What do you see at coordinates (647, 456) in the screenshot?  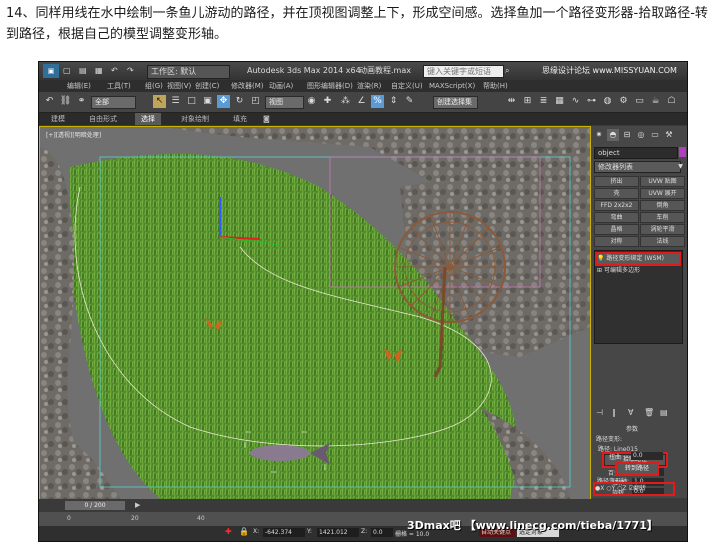 I see `twist-field: 0.0` at bounding box center [647, 456].